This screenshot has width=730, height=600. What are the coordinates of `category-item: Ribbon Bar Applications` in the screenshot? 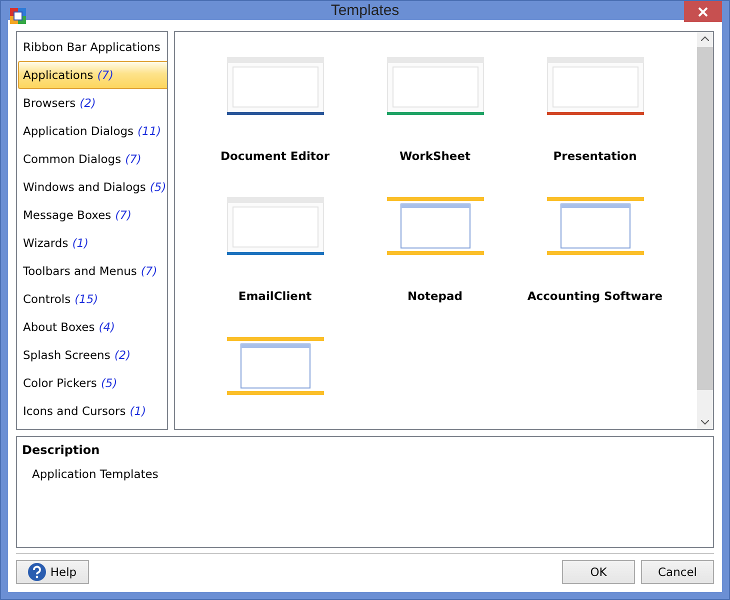 It's located at (92, 47).